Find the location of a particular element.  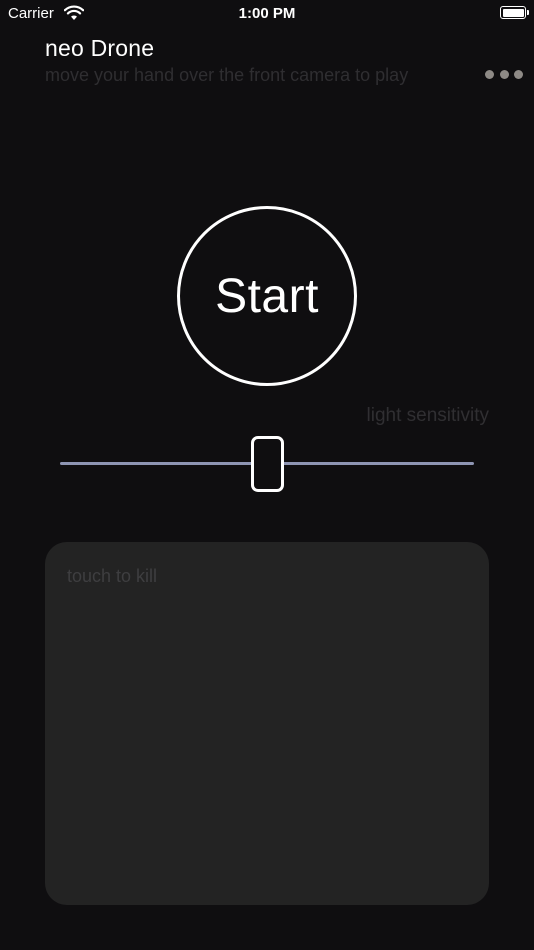

slider-thumb is located at coordinates (267, 464).